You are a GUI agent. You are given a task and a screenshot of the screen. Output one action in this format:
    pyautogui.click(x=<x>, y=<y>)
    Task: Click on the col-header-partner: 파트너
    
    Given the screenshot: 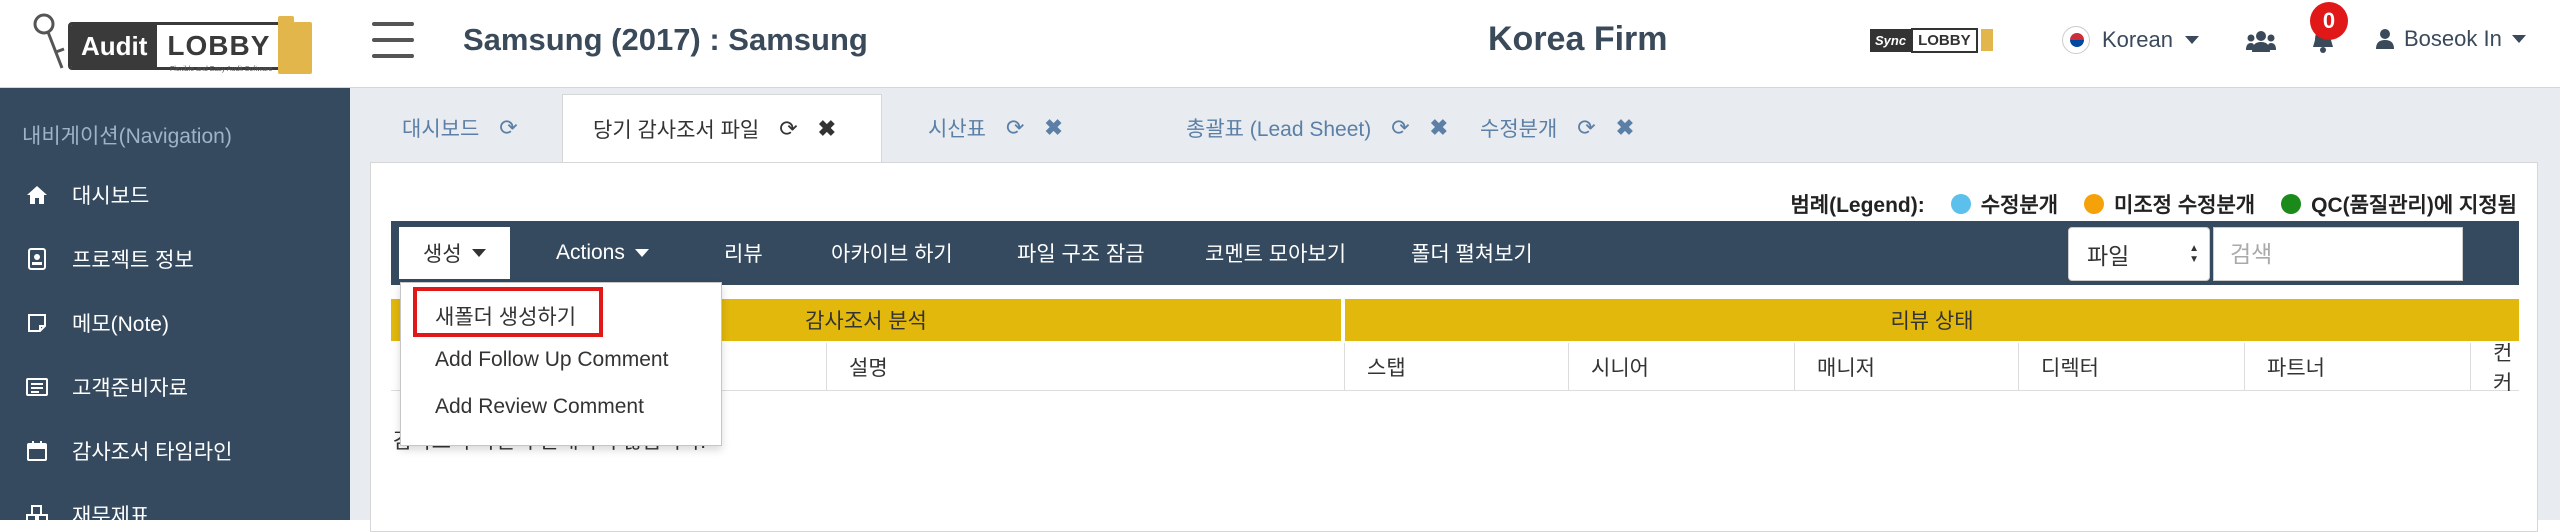 What is the action you would take?
    pyautogui.click(x=2358, y=367)
    